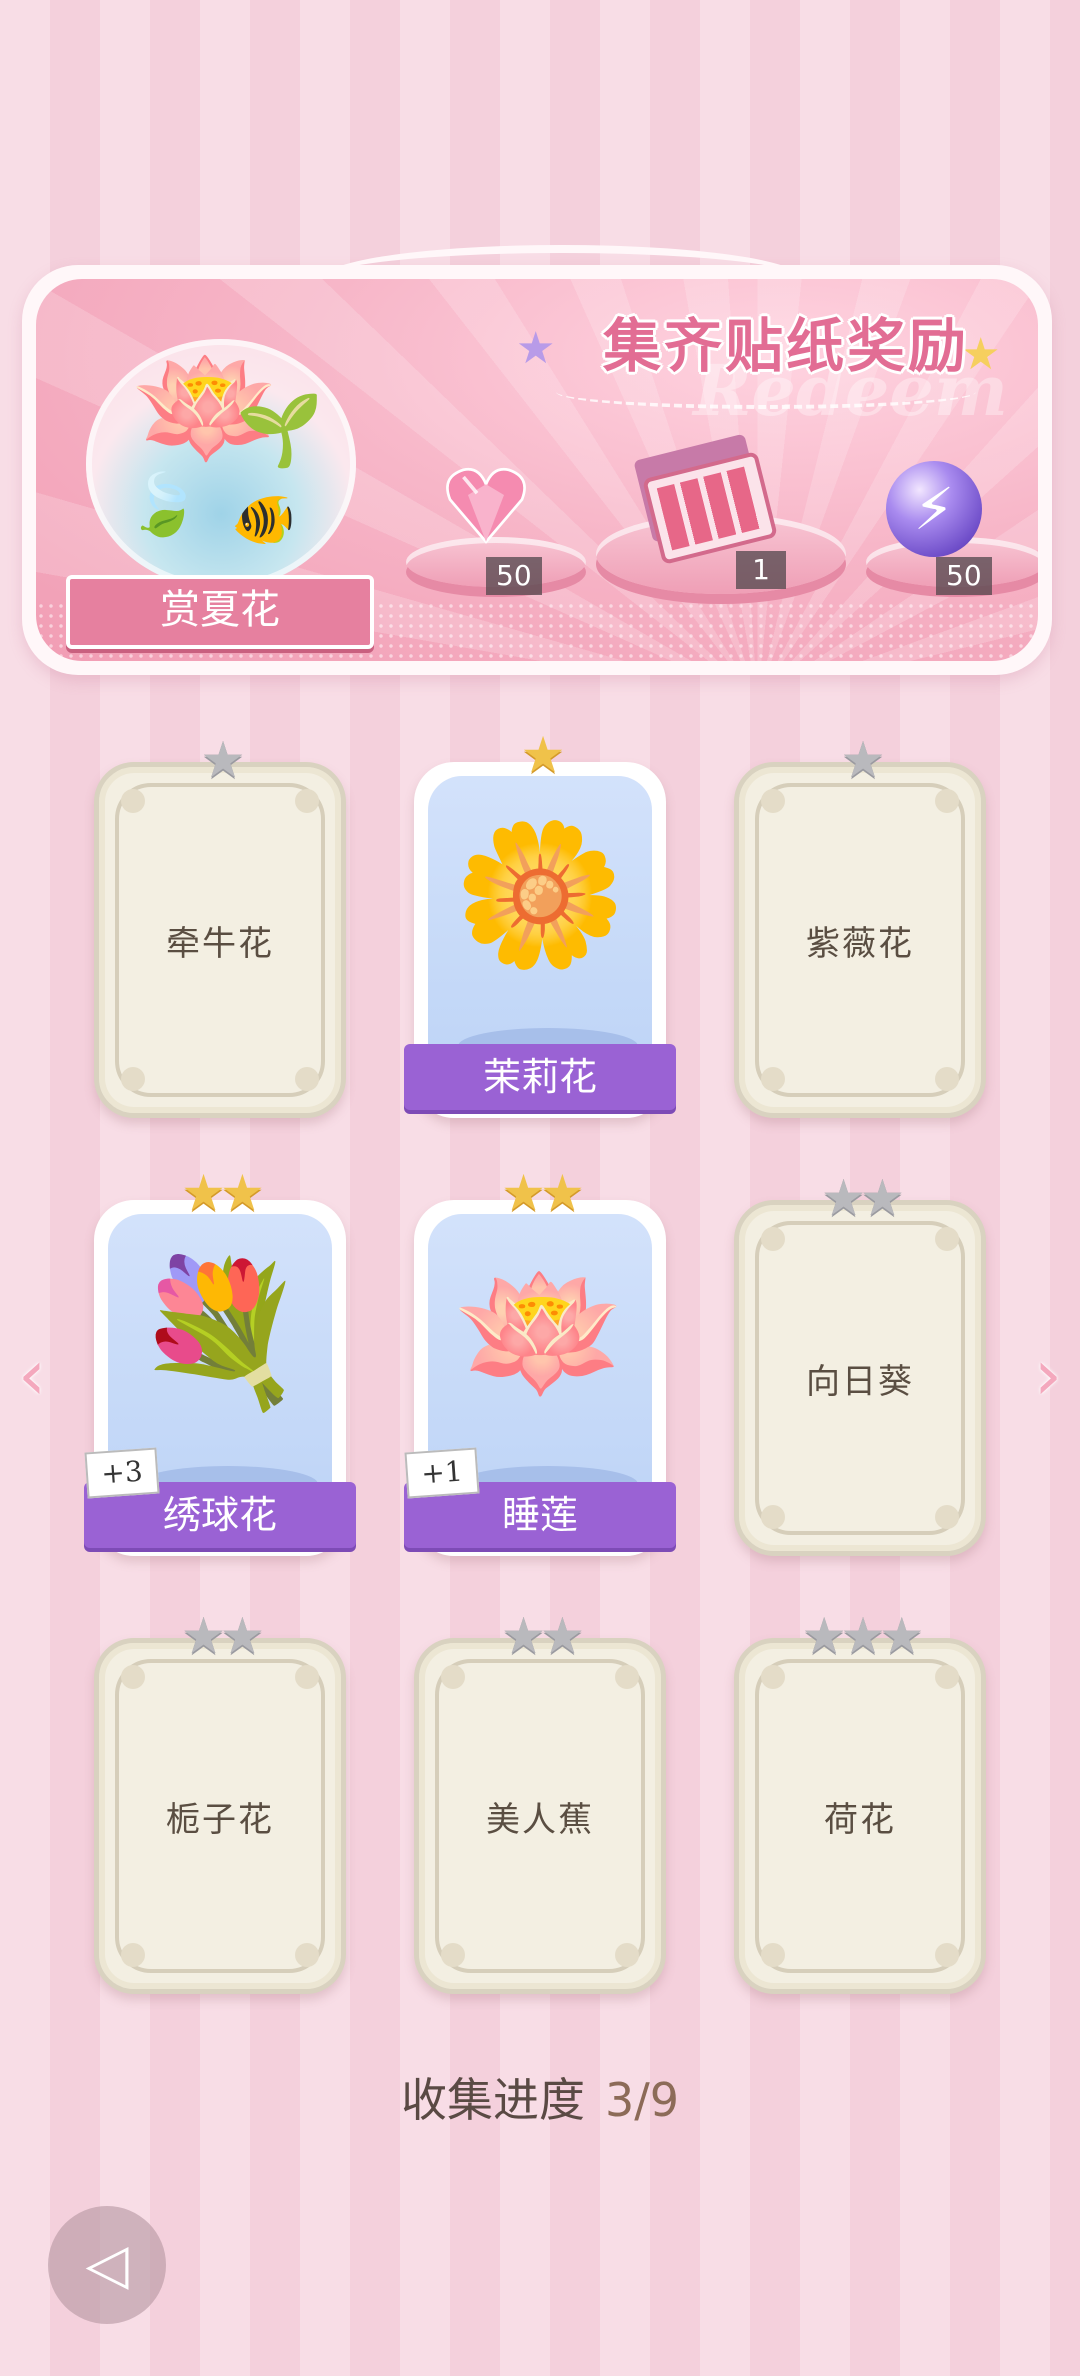 This screenshot has width=1080, height=2376. What do you see at coordinates (540, 895) in the screenshot?
I see `jasmine-pot-icon: 🌼` at bounding box center [540, 895].